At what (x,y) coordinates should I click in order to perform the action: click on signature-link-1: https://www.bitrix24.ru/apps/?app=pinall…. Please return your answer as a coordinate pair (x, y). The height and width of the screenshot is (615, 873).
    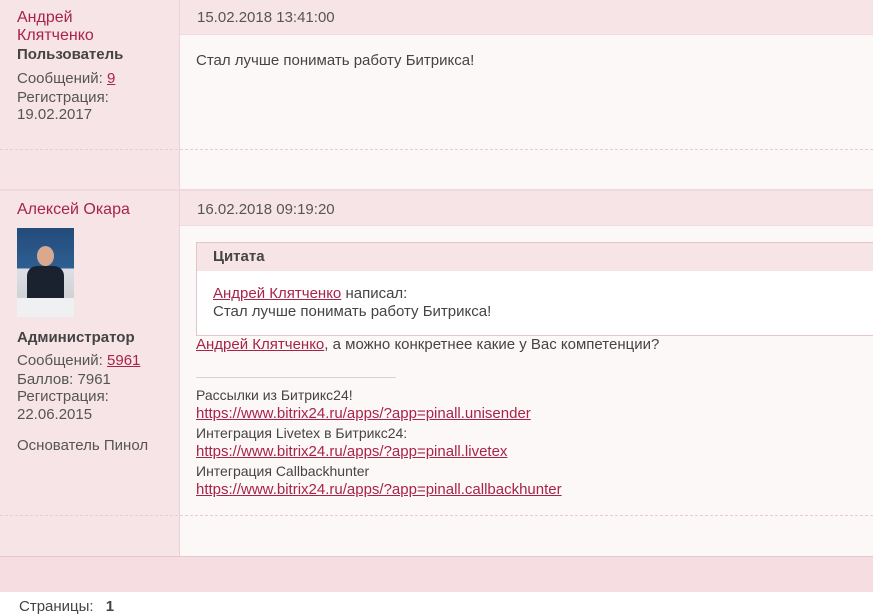
    Looking at the image, I should click on (363, 414).